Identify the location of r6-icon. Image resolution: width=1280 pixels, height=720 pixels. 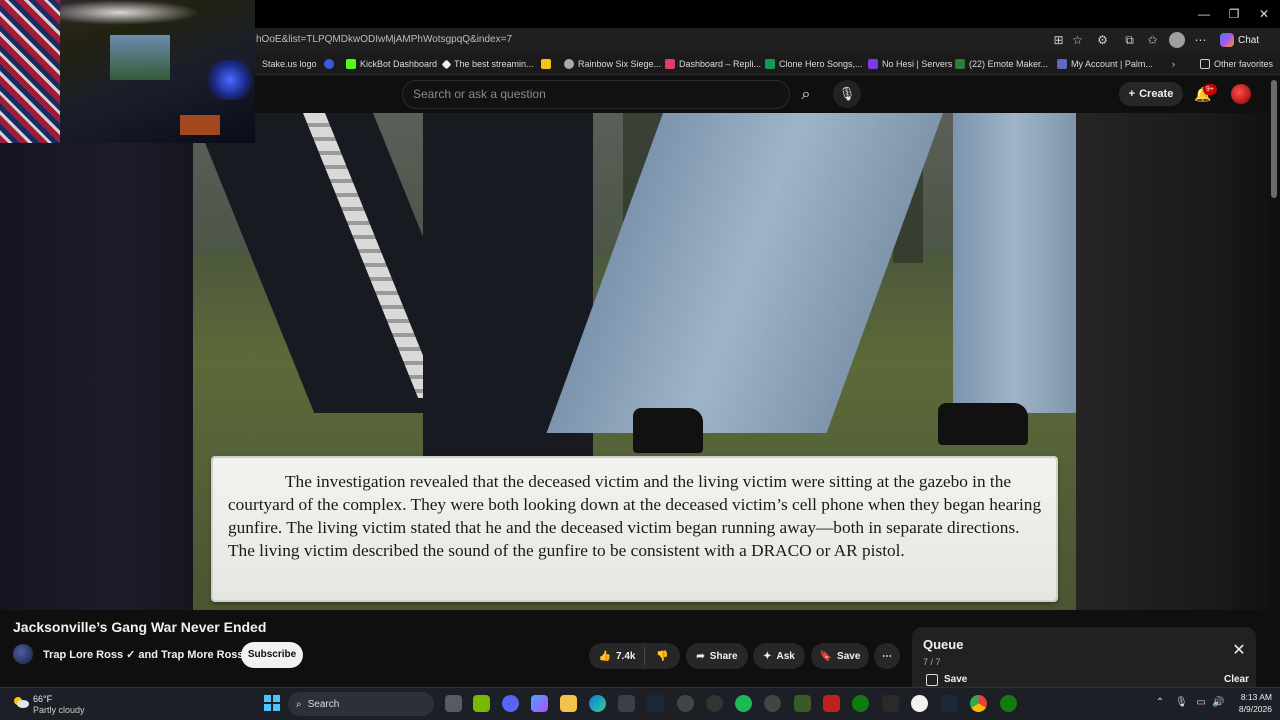
(569, 64).